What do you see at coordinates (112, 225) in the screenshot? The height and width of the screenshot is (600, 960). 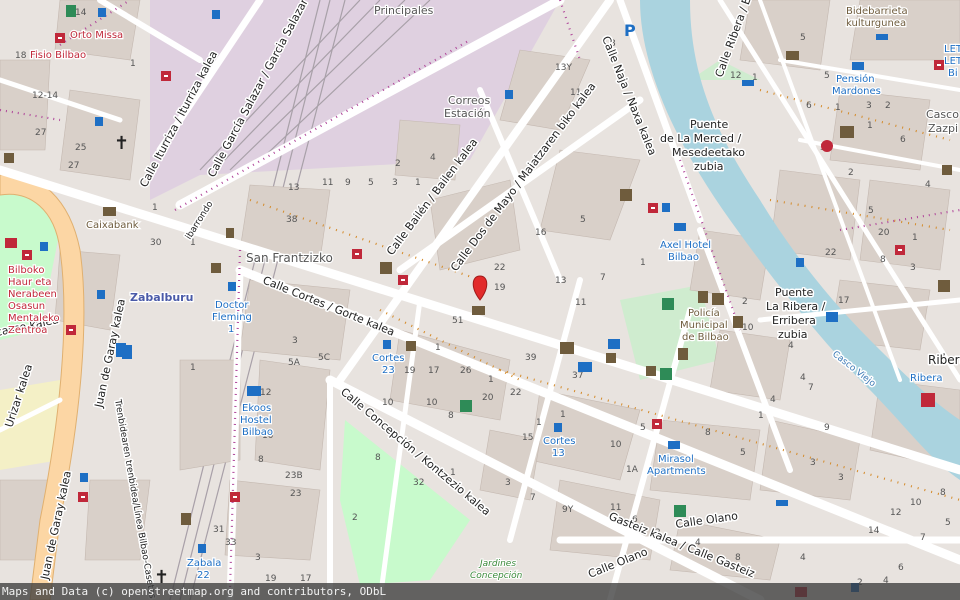 I see `label-caixabank: Caixabank` at bounding box center [112, 225].